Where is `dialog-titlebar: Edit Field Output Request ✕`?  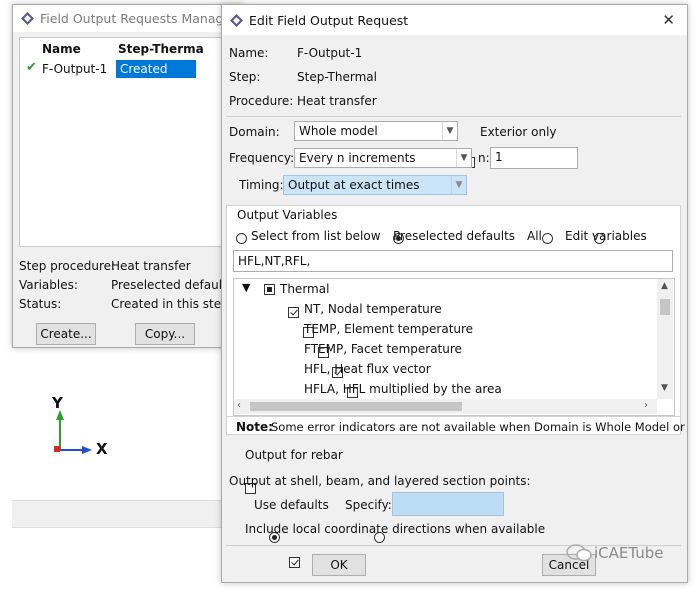
dialog-titlebar: Edit Field Output Request ✕ is located at coordinates (454, 20).